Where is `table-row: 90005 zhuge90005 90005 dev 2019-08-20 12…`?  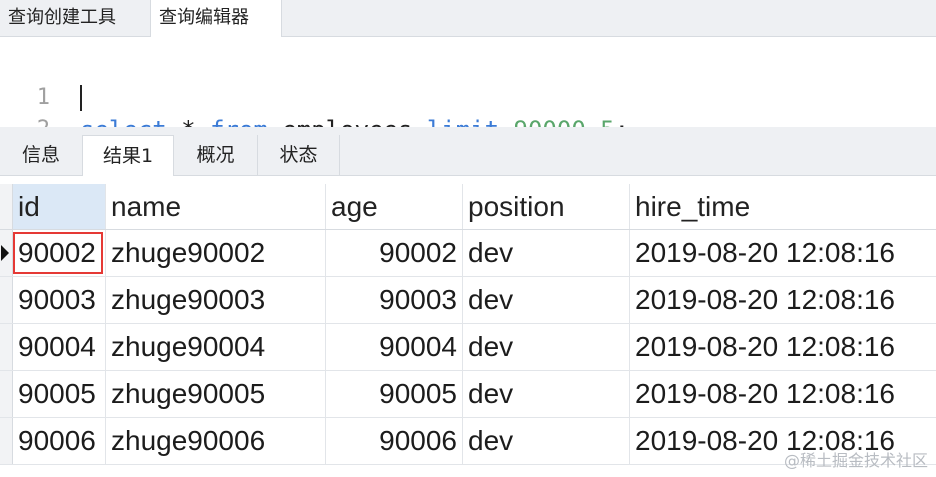 table-row: 90005 zhuge90005 90005 dev 2019-08-20 12… is located at coordinates (468, 394).